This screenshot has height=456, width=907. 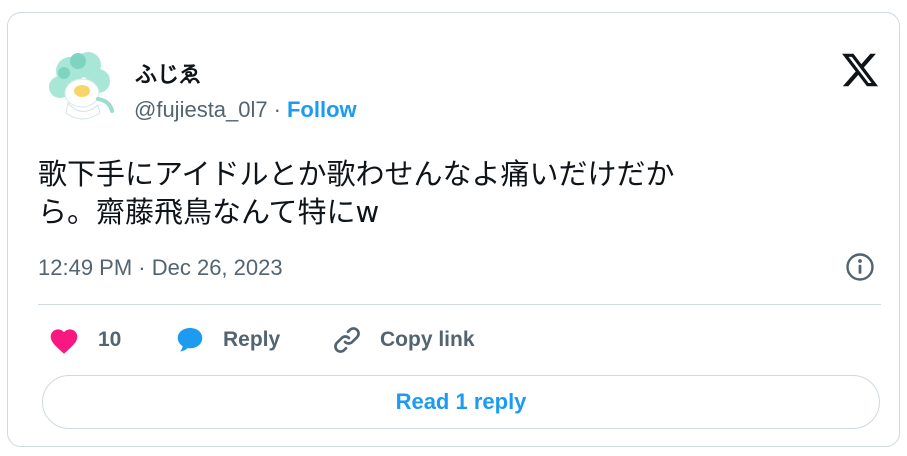 What do you see at coordinates (110, 339) in the screenshot?
I see `like-count: 10` at bounding box center [110, 339].